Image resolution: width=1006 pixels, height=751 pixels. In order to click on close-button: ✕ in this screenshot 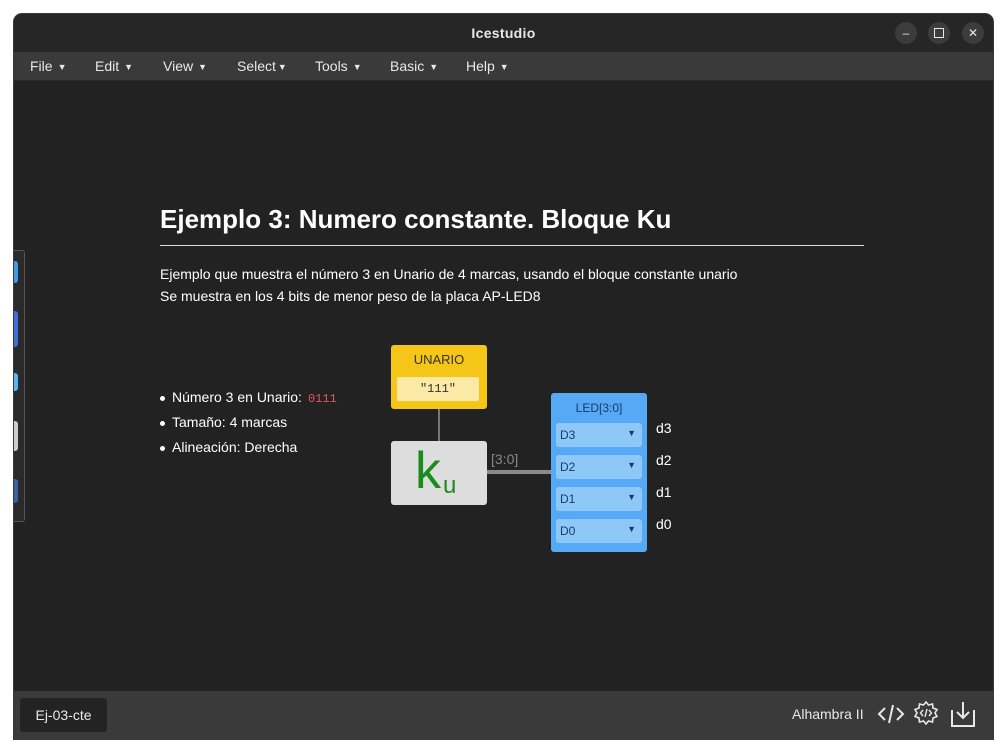, I will do `click(973, 33)`.